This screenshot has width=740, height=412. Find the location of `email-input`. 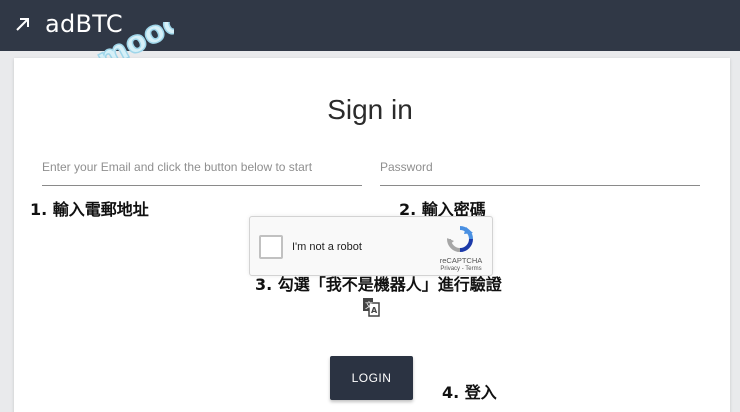

email-input is located at coordinates (202, 167).